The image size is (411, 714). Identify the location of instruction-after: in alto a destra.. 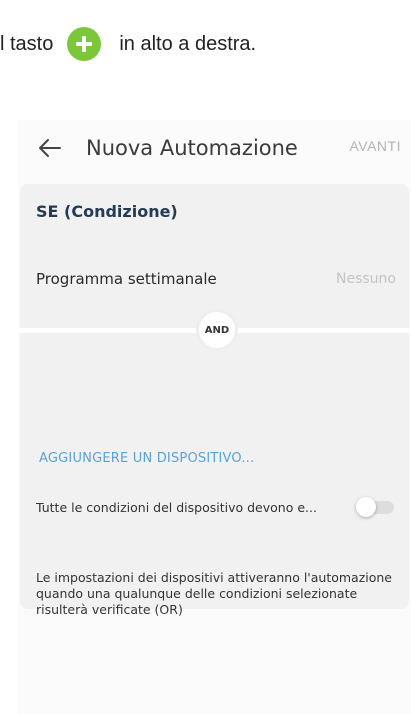
(188, 43).